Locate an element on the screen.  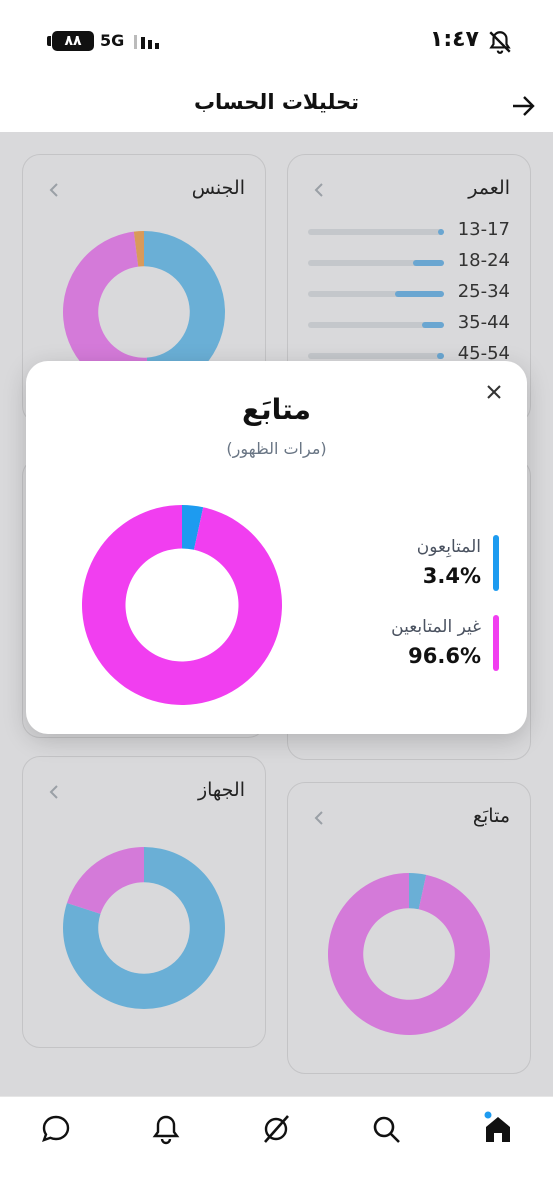
modal-subtitle: (مرات الظهور) is located at coordinates (276, 448).